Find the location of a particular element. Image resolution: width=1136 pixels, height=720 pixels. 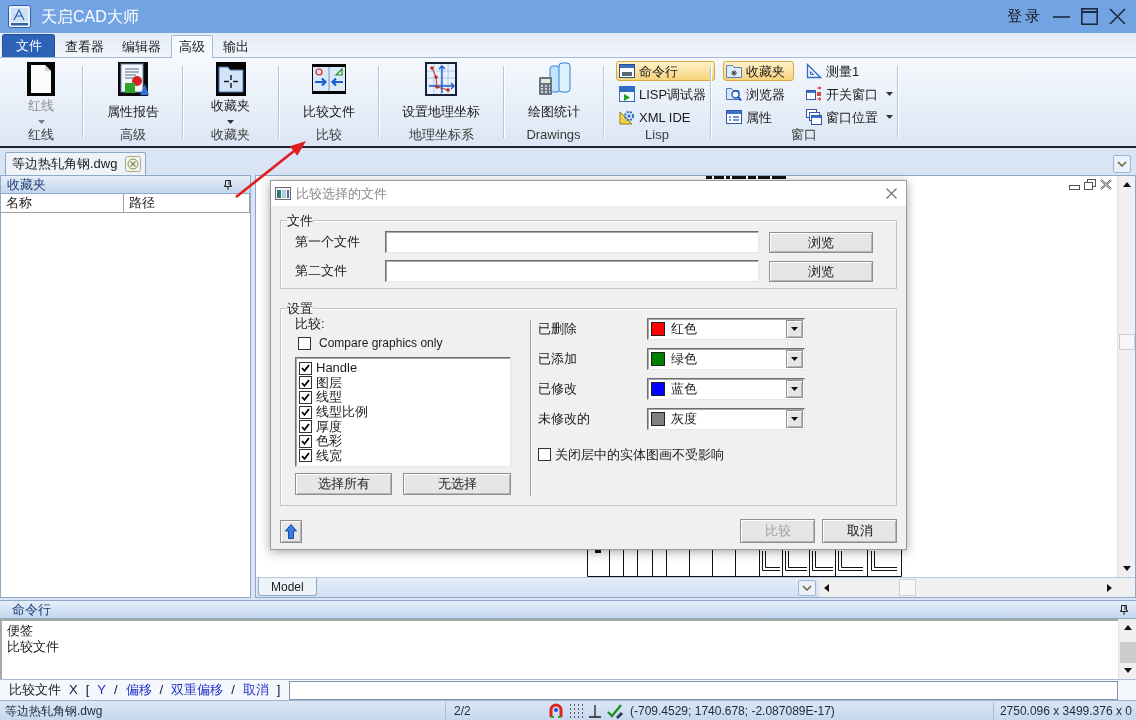

list-item-label: 线型比例 is located at coordinates (342, 412).